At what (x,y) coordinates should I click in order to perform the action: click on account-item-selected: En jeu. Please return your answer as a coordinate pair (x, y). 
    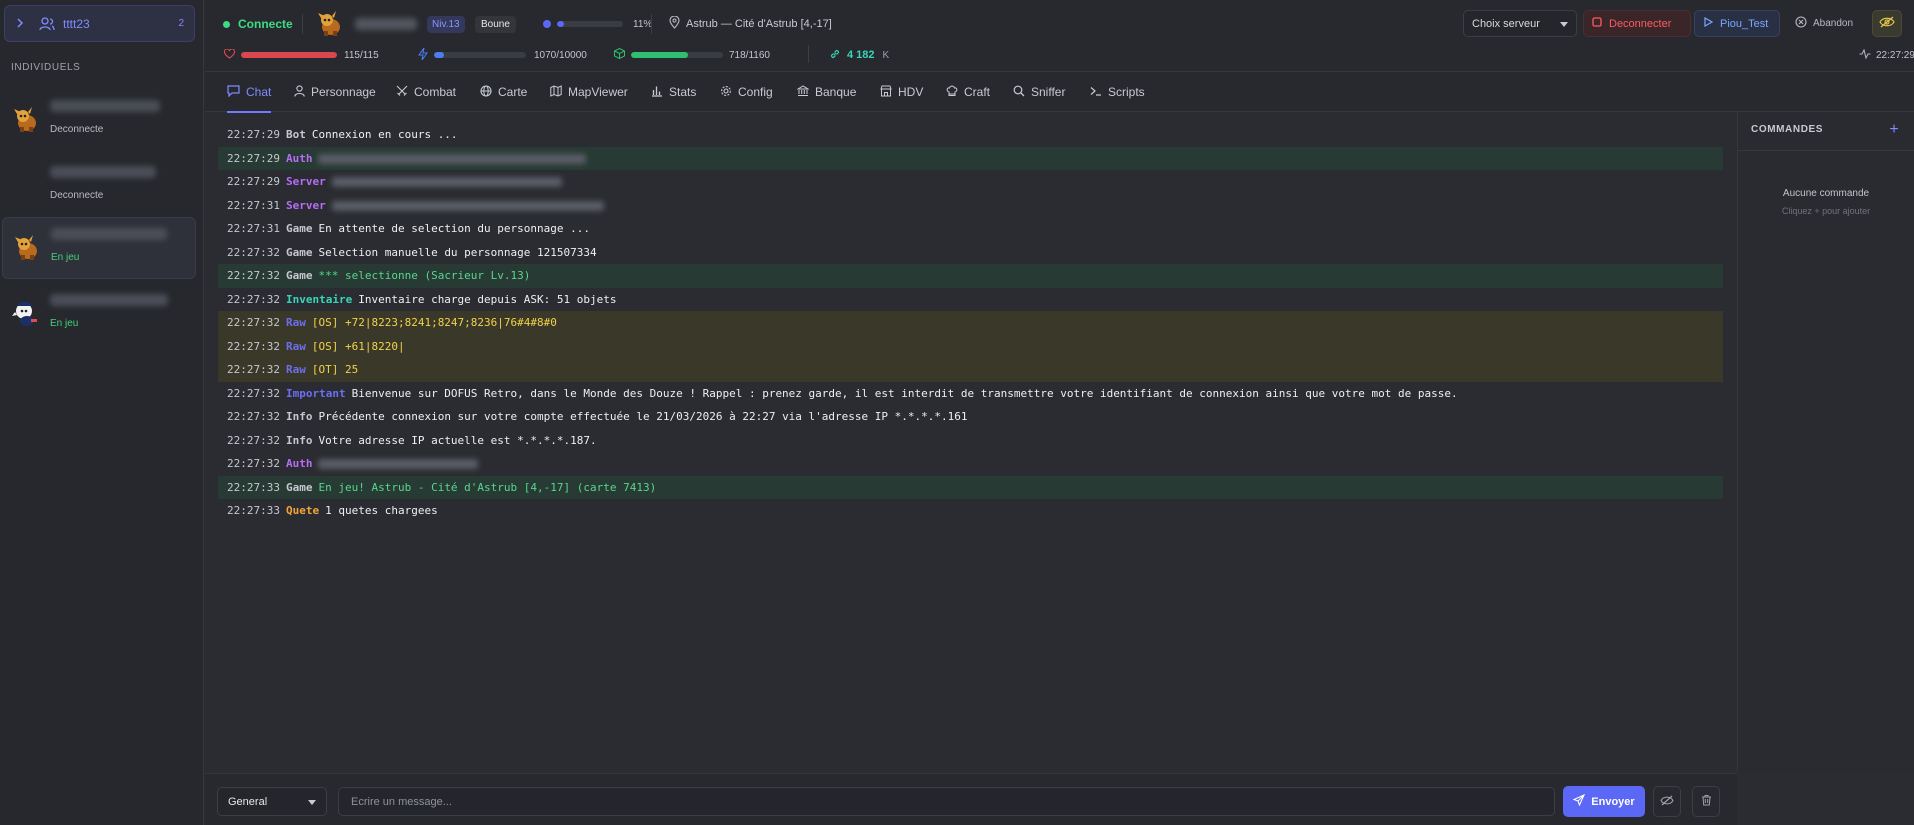
    Looking at the image, I should click on (99, 248).